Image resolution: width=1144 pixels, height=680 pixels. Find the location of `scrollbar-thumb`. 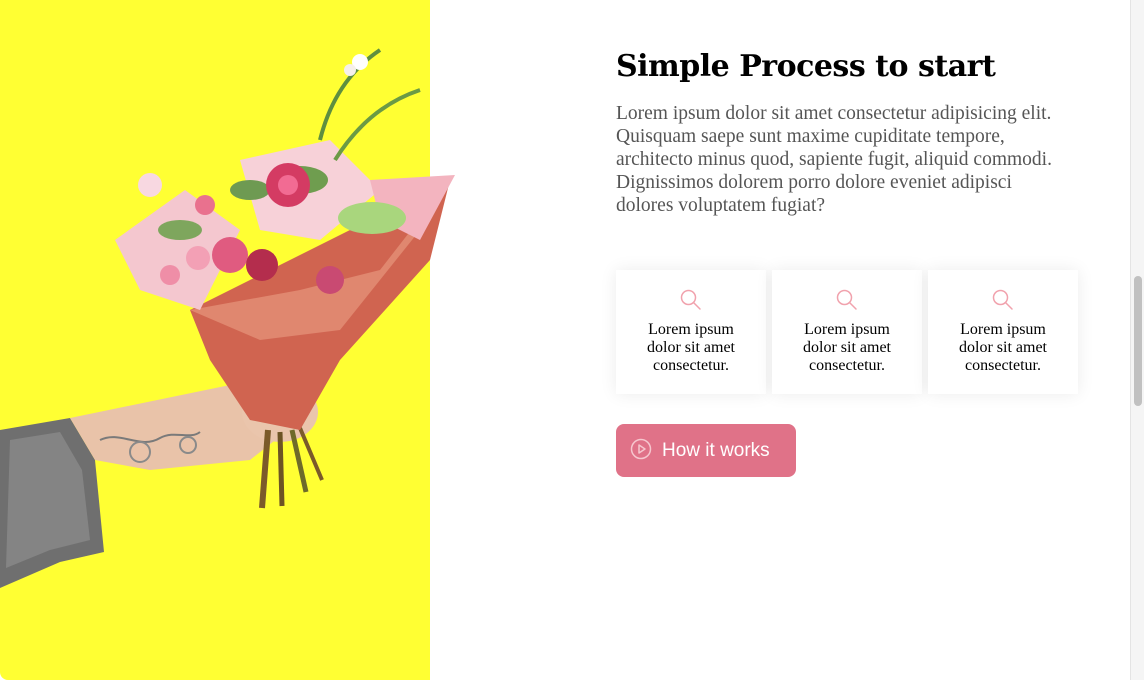

scrollbar-thumb is located at coordinates (1138, 341).